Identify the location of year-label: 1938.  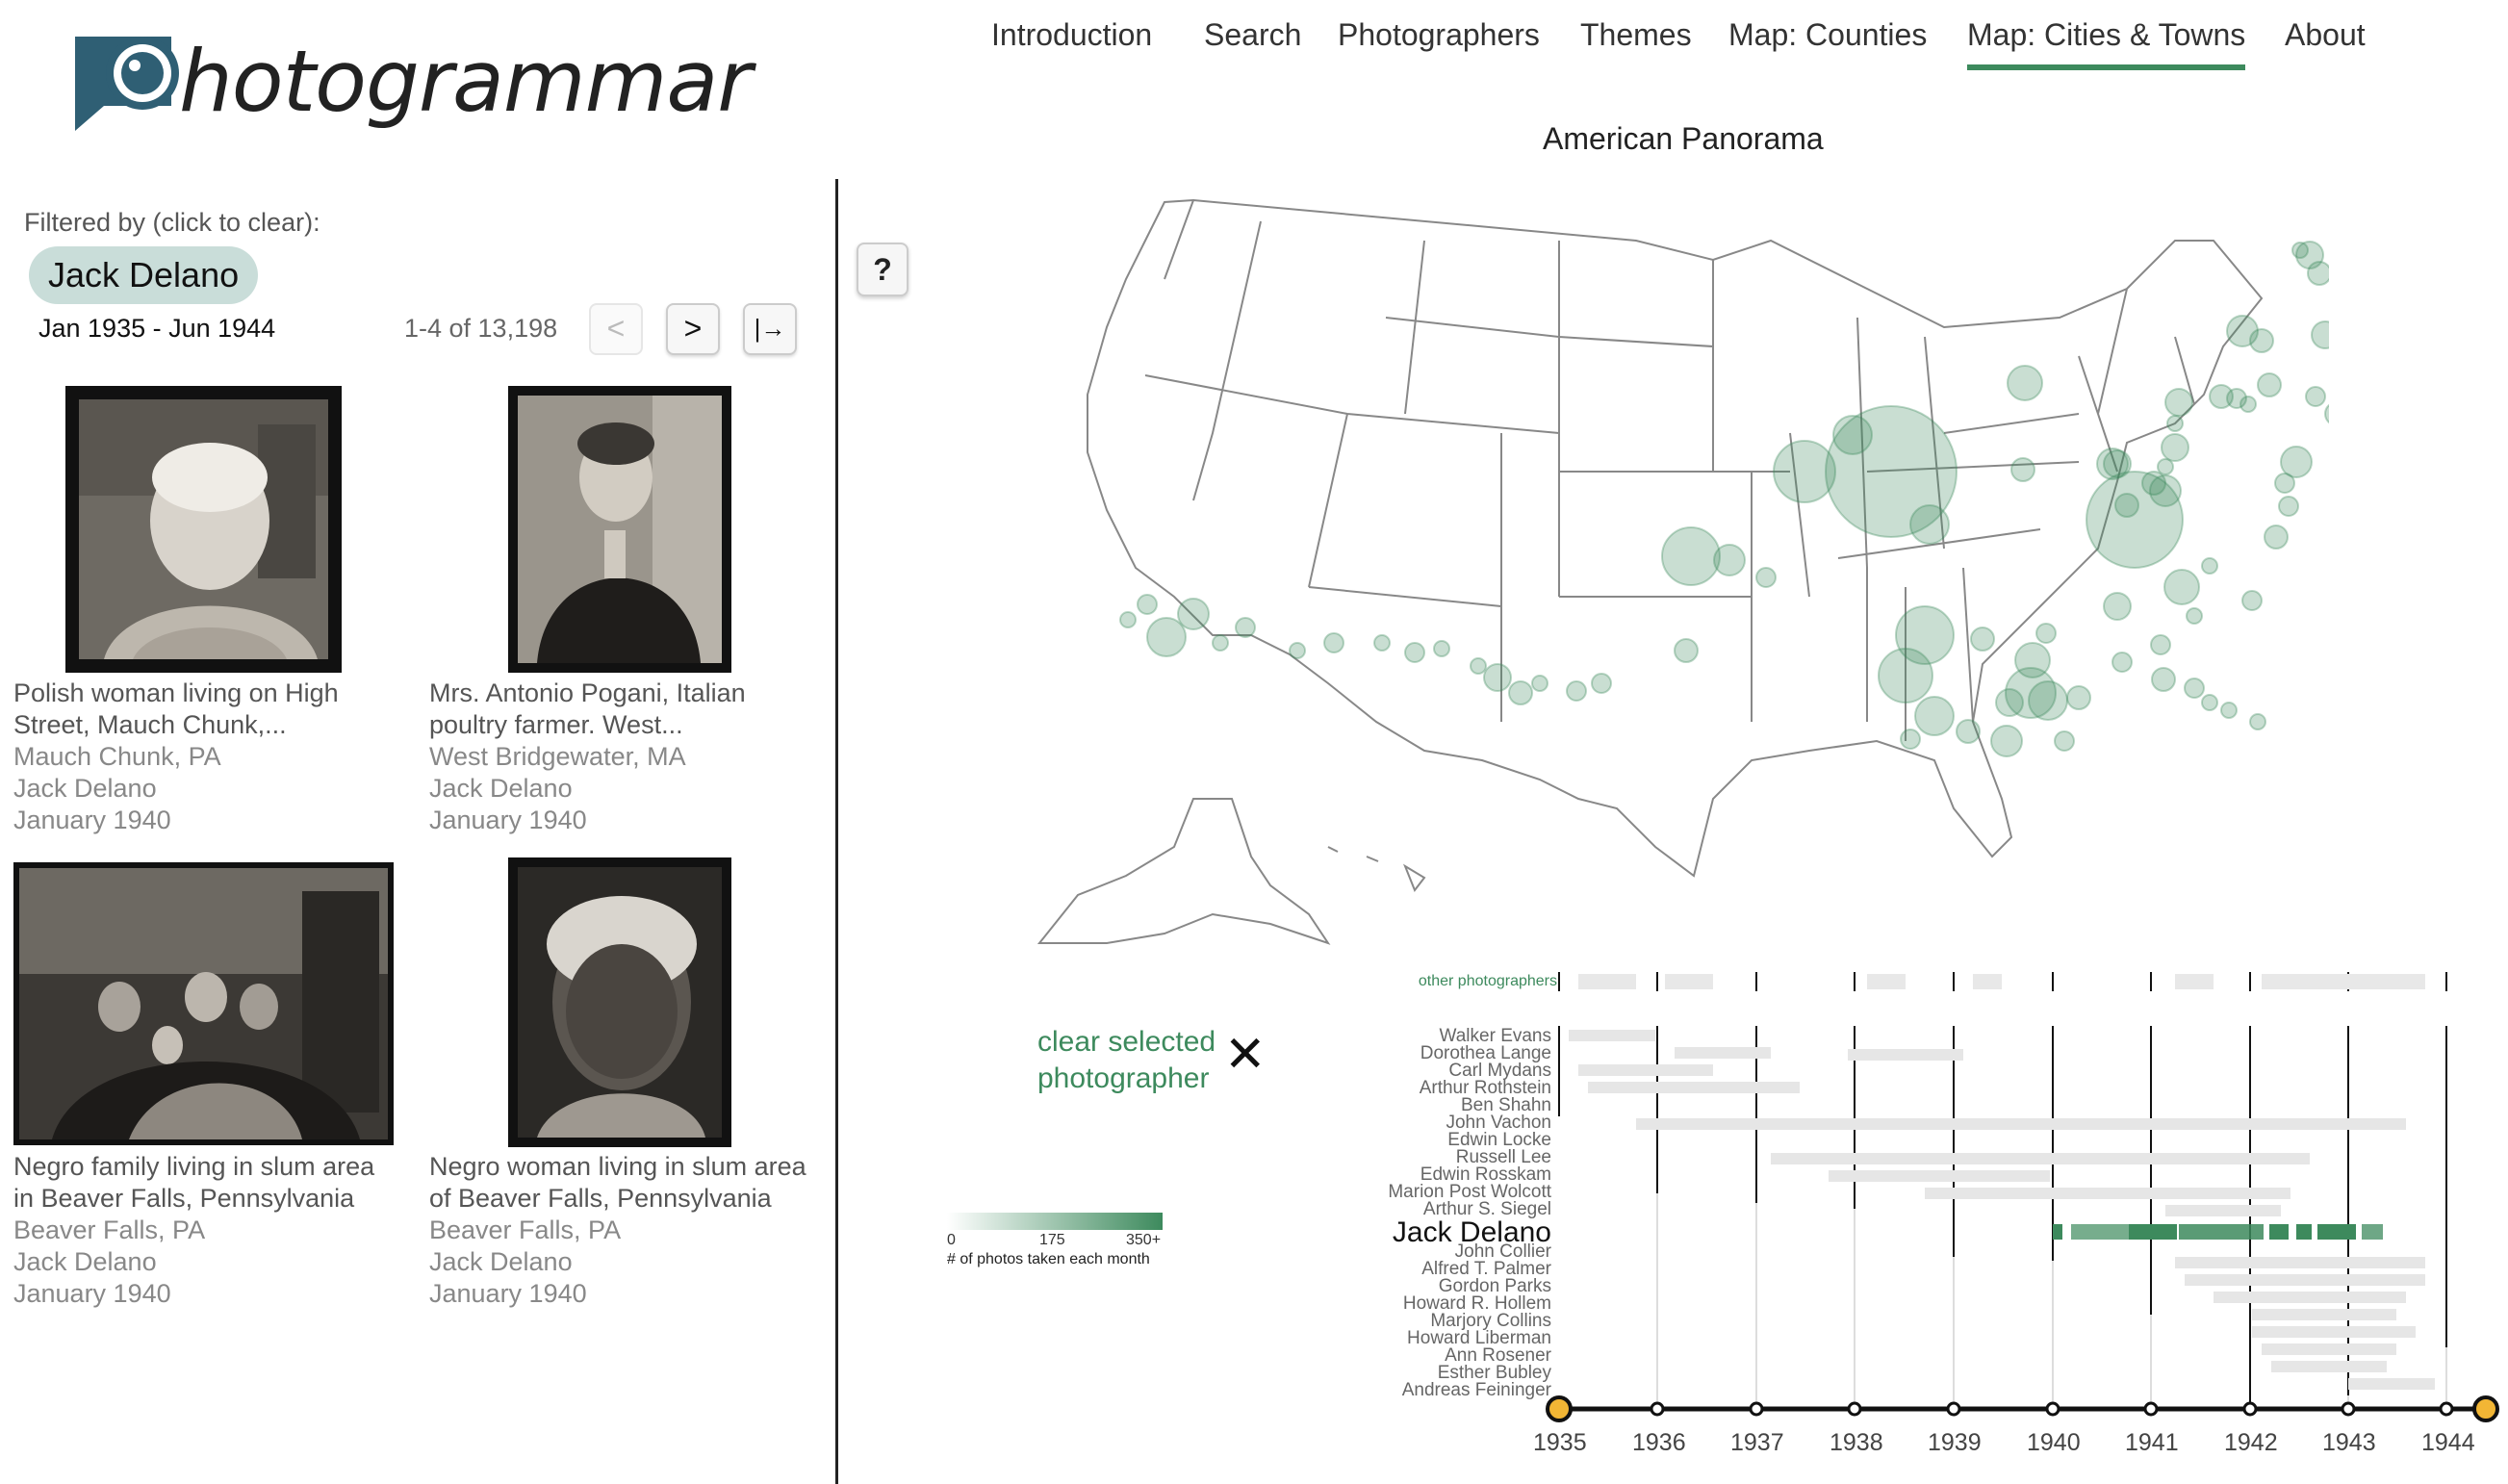
(1856, 1442).